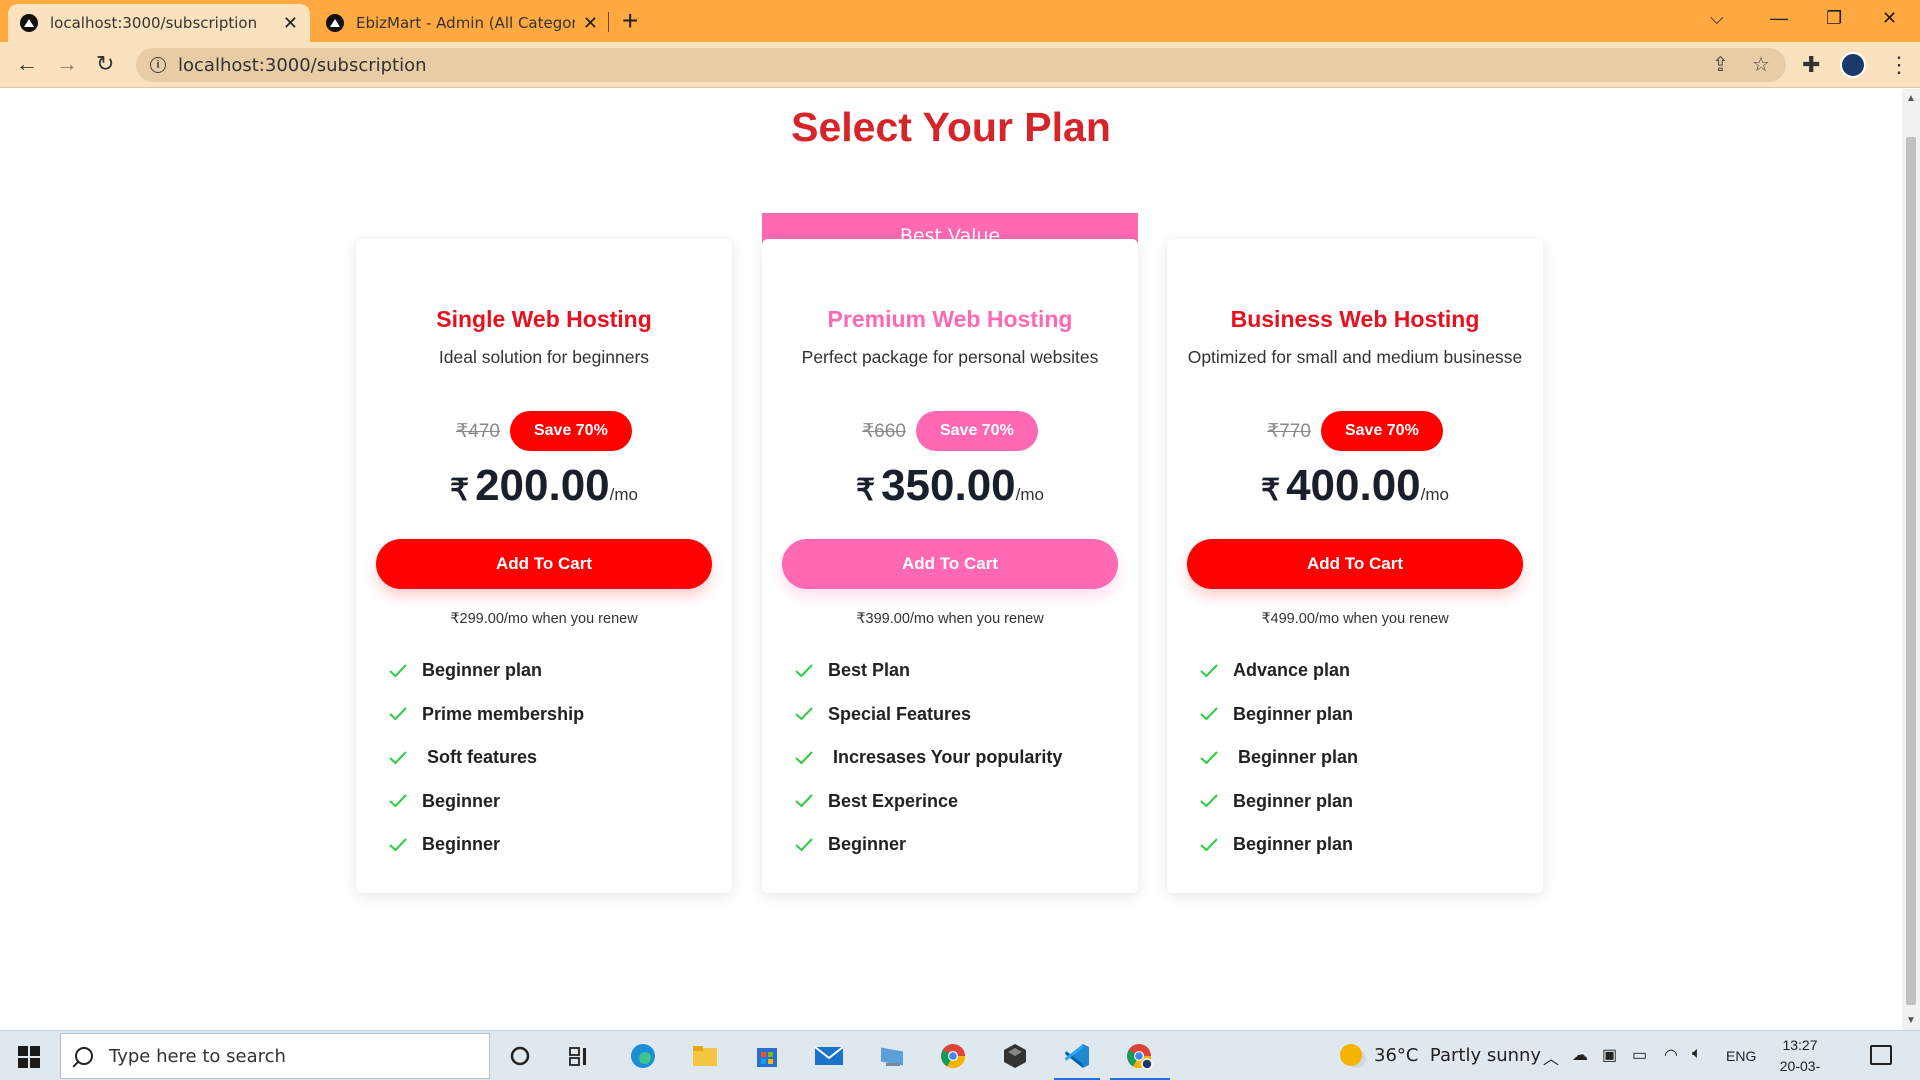 This screenshot has width=1920, height=1080. I want to click on plan-name: Premium Web Hosting, so click(950, 319).